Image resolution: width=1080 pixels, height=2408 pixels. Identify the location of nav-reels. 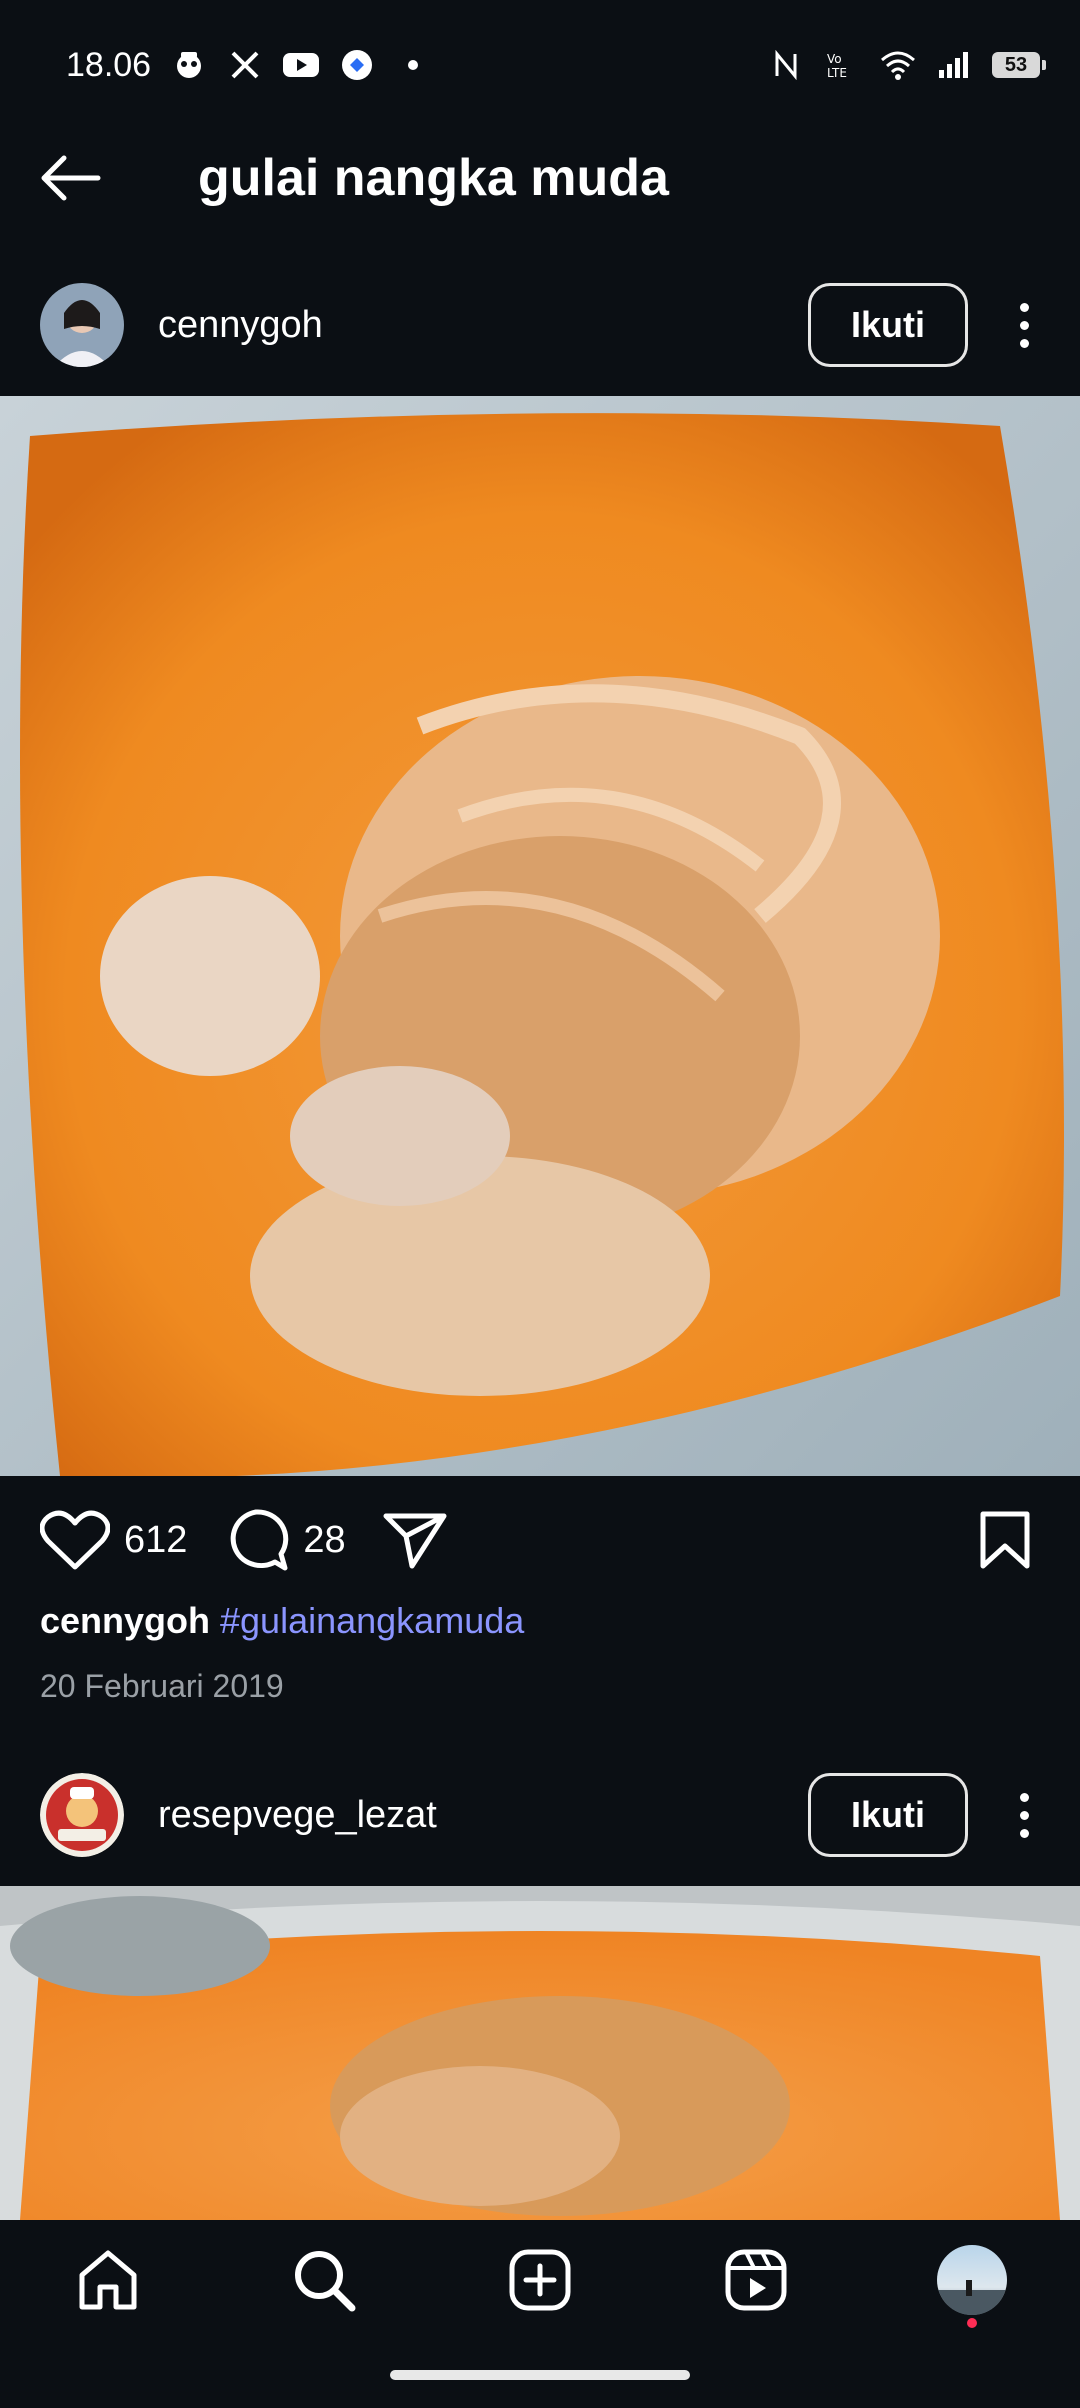
(756, 2280).